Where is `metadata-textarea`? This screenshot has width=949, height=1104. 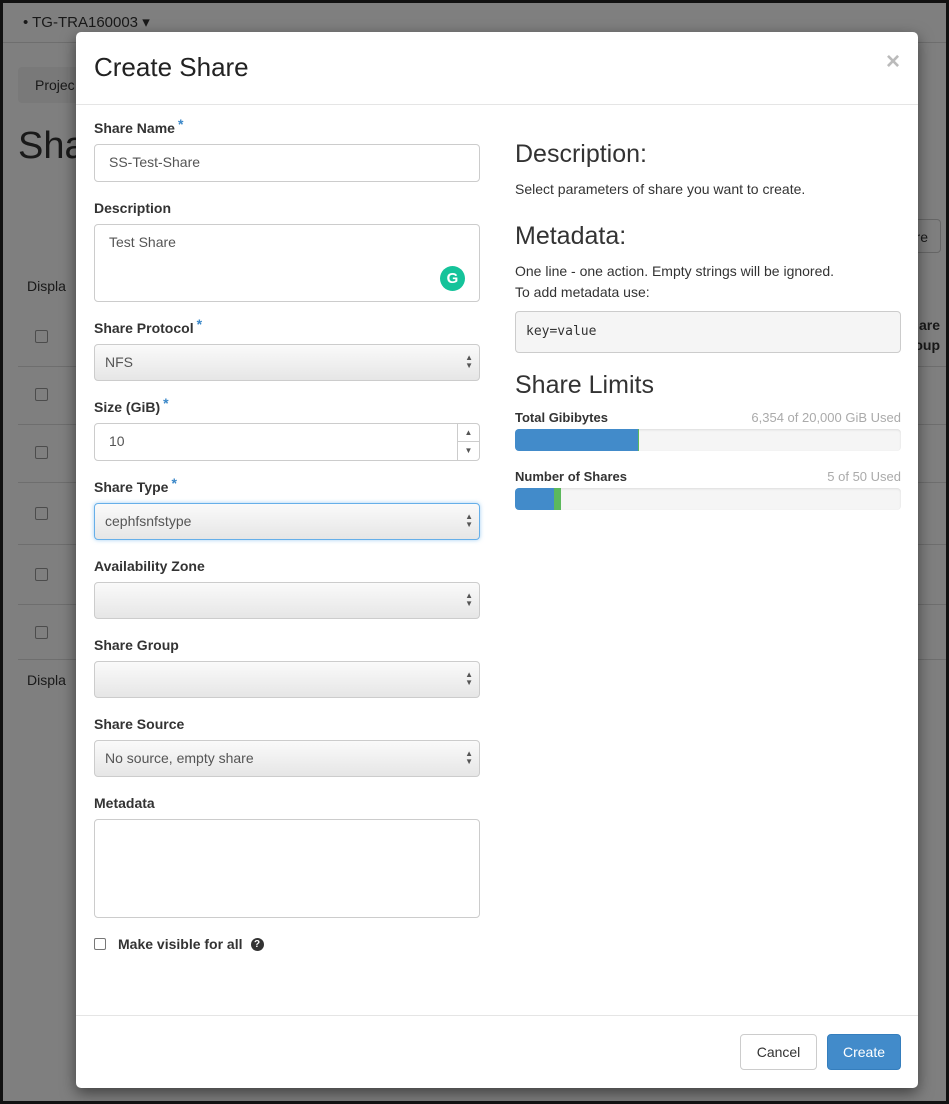 metadata-textarea is located at coordinates (287, 868).